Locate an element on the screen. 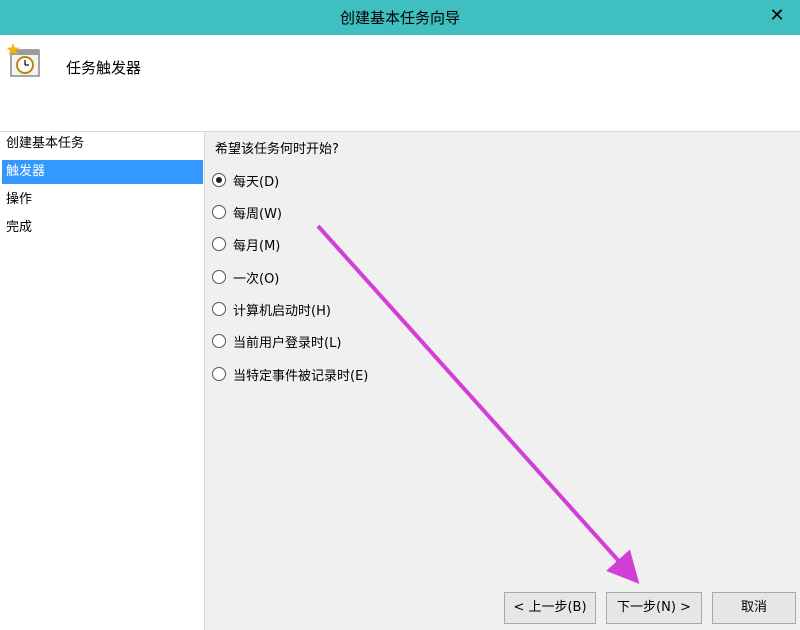  title-bar: 创建基本任务向导 ✕ is located at coordinates (400, 17).